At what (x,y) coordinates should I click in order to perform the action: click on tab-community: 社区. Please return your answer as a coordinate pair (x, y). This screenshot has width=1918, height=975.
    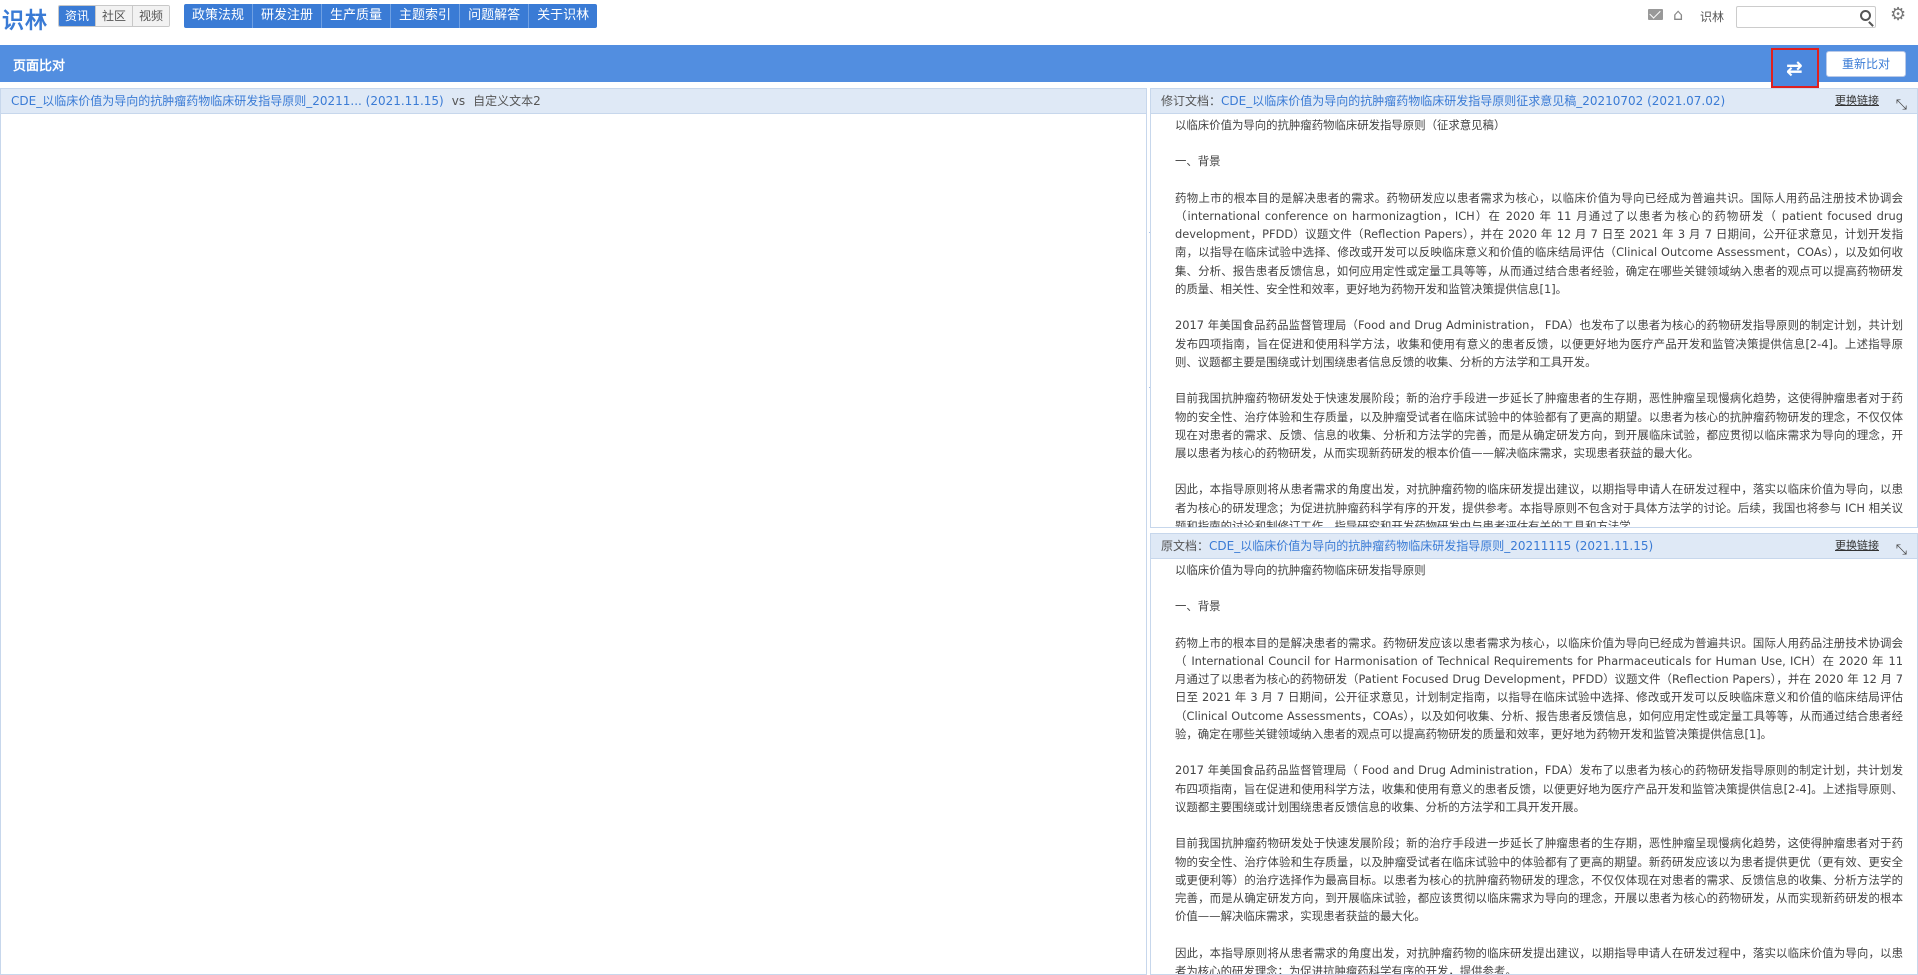
    Looking at the image, I should click on (115, 16).